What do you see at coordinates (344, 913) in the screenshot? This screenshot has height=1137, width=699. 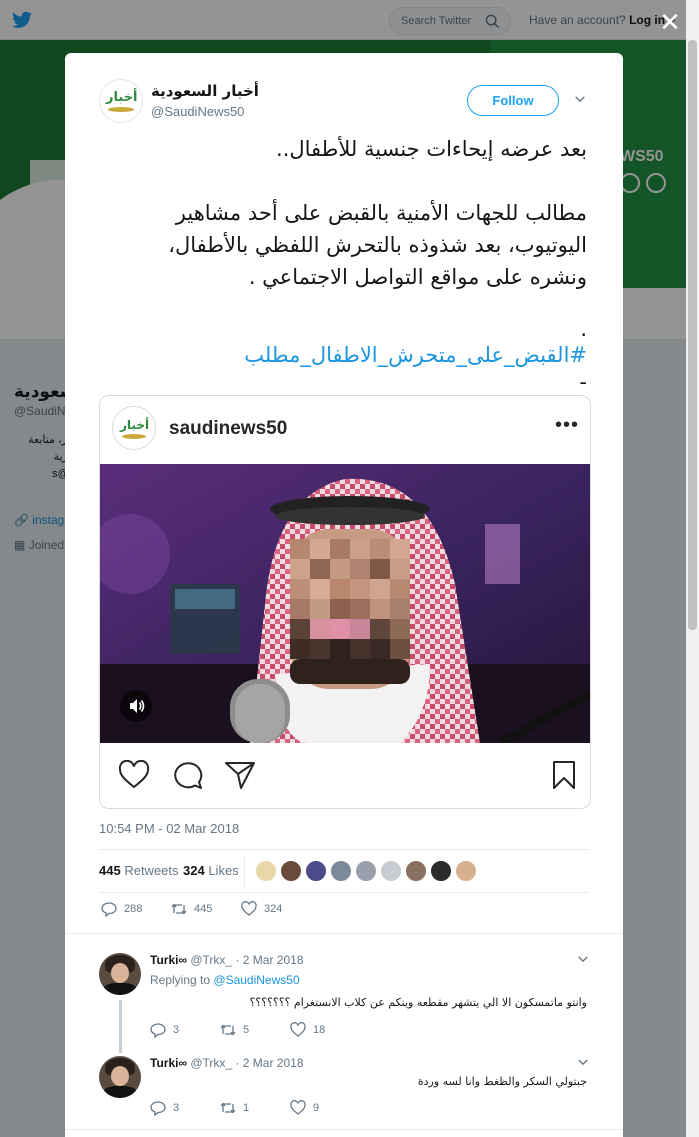 I see `tweet-actions: 288 445 324` at bounding box center [344, 913].